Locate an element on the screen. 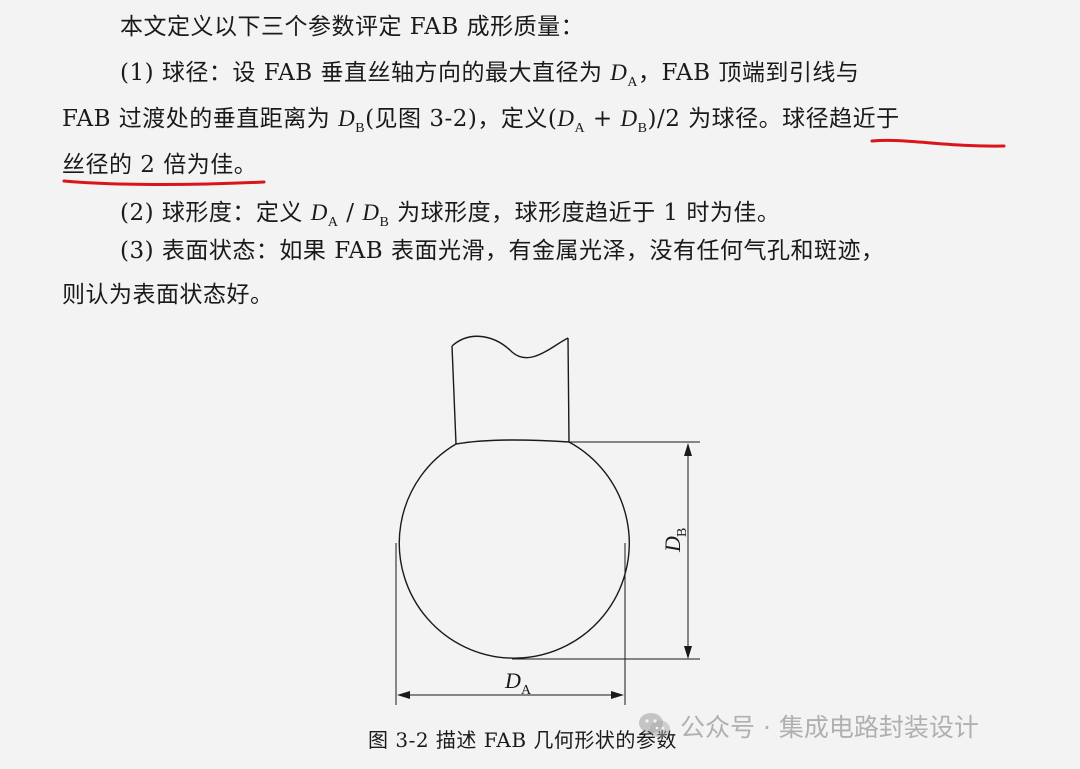 Image resolution: width=1080 pixels, height=769 pixels. wechat-icon is located at coordinates (654, 725).